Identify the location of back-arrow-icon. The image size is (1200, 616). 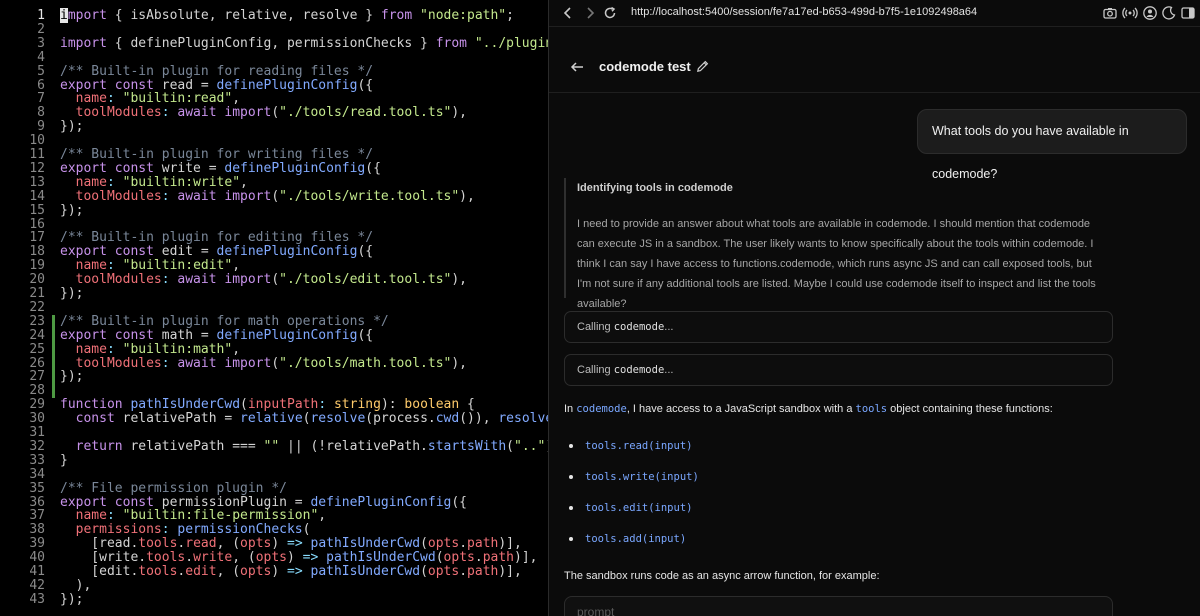
(577, 67).